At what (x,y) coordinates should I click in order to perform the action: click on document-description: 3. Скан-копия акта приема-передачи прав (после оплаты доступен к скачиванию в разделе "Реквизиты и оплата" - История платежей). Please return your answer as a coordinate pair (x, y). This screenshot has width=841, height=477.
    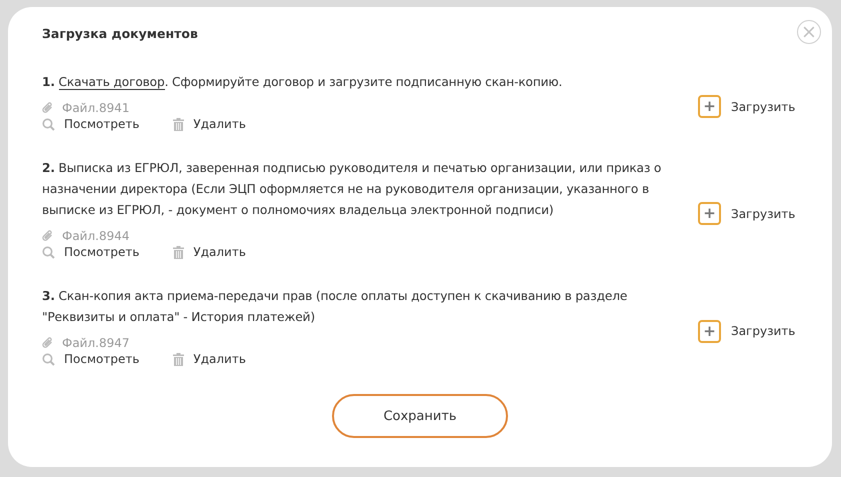
    Looking at the image, I should click on (335, 307).